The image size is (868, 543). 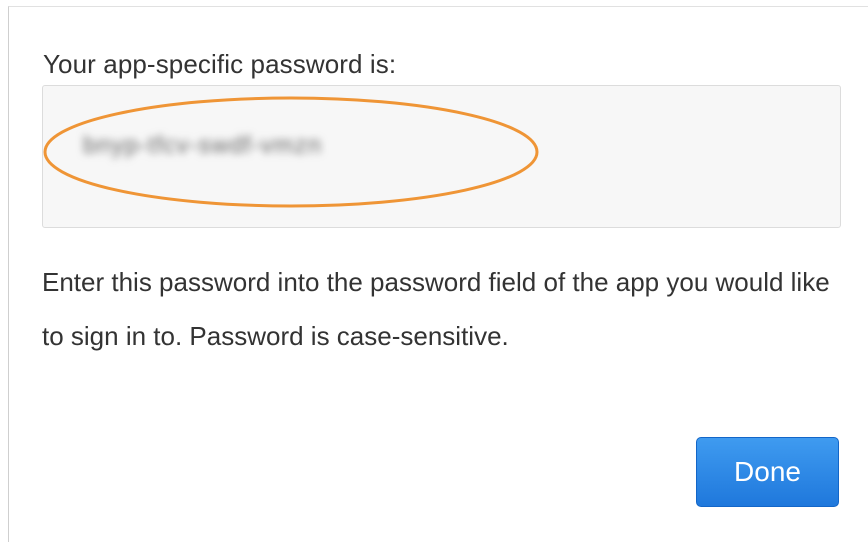 I want to click on password-value: bnyp-tfcv-swdf-vmzn, so click(x=203, y=145).